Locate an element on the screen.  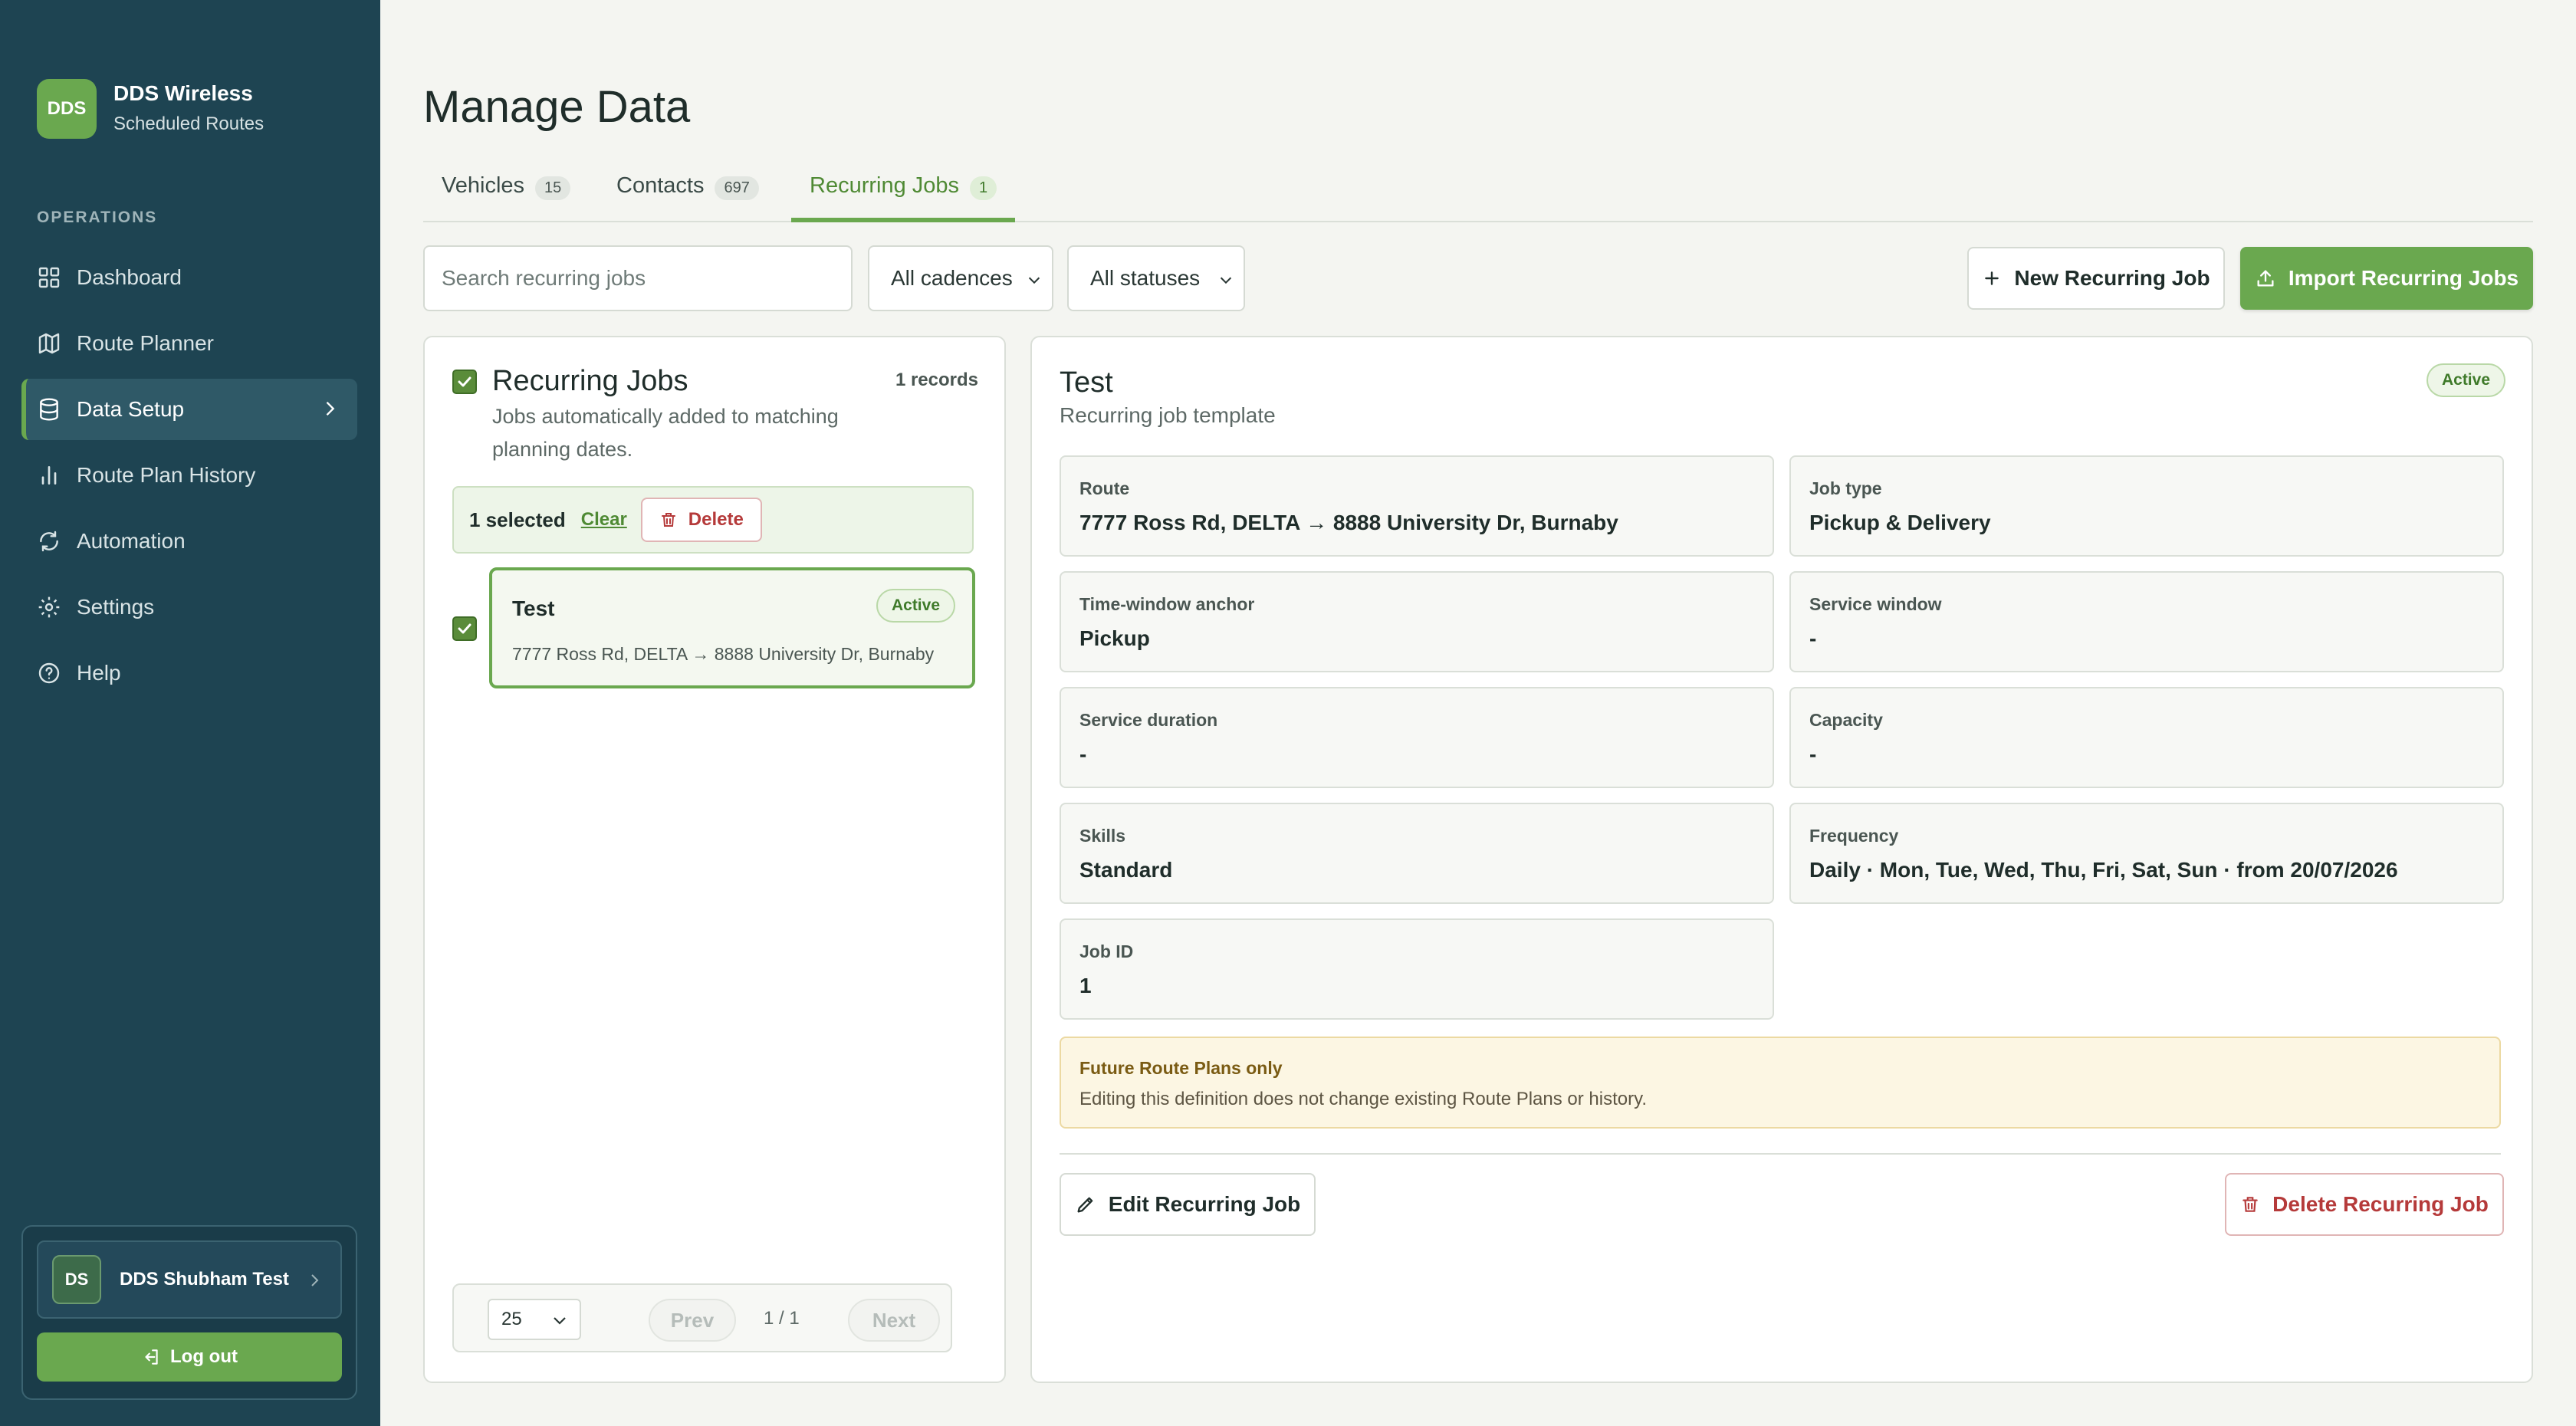
gear-icon is located at coordinates (49, 607).